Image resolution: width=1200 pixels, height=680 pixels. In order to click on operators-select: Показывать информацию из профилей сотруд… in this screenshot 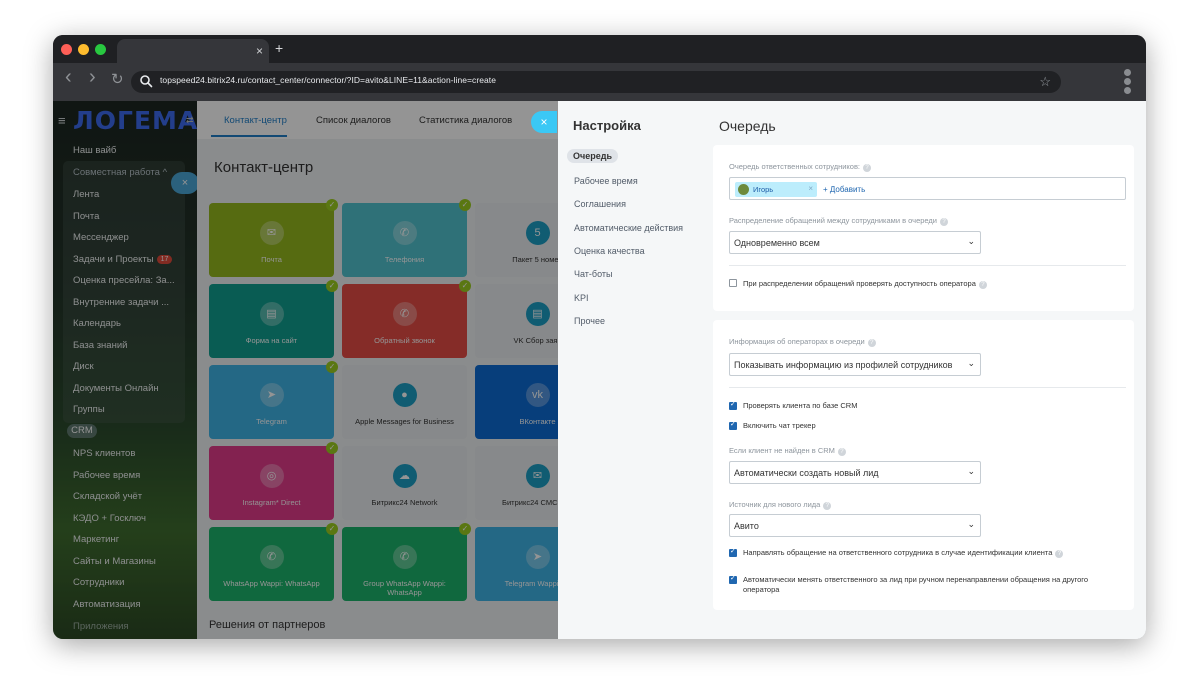, I will do `click(855, 364)`.